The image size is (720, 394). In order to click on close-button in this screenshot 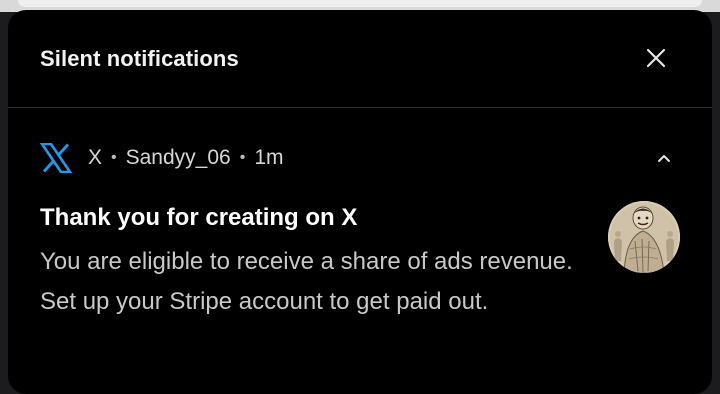, I will do `click(656, 58)`.